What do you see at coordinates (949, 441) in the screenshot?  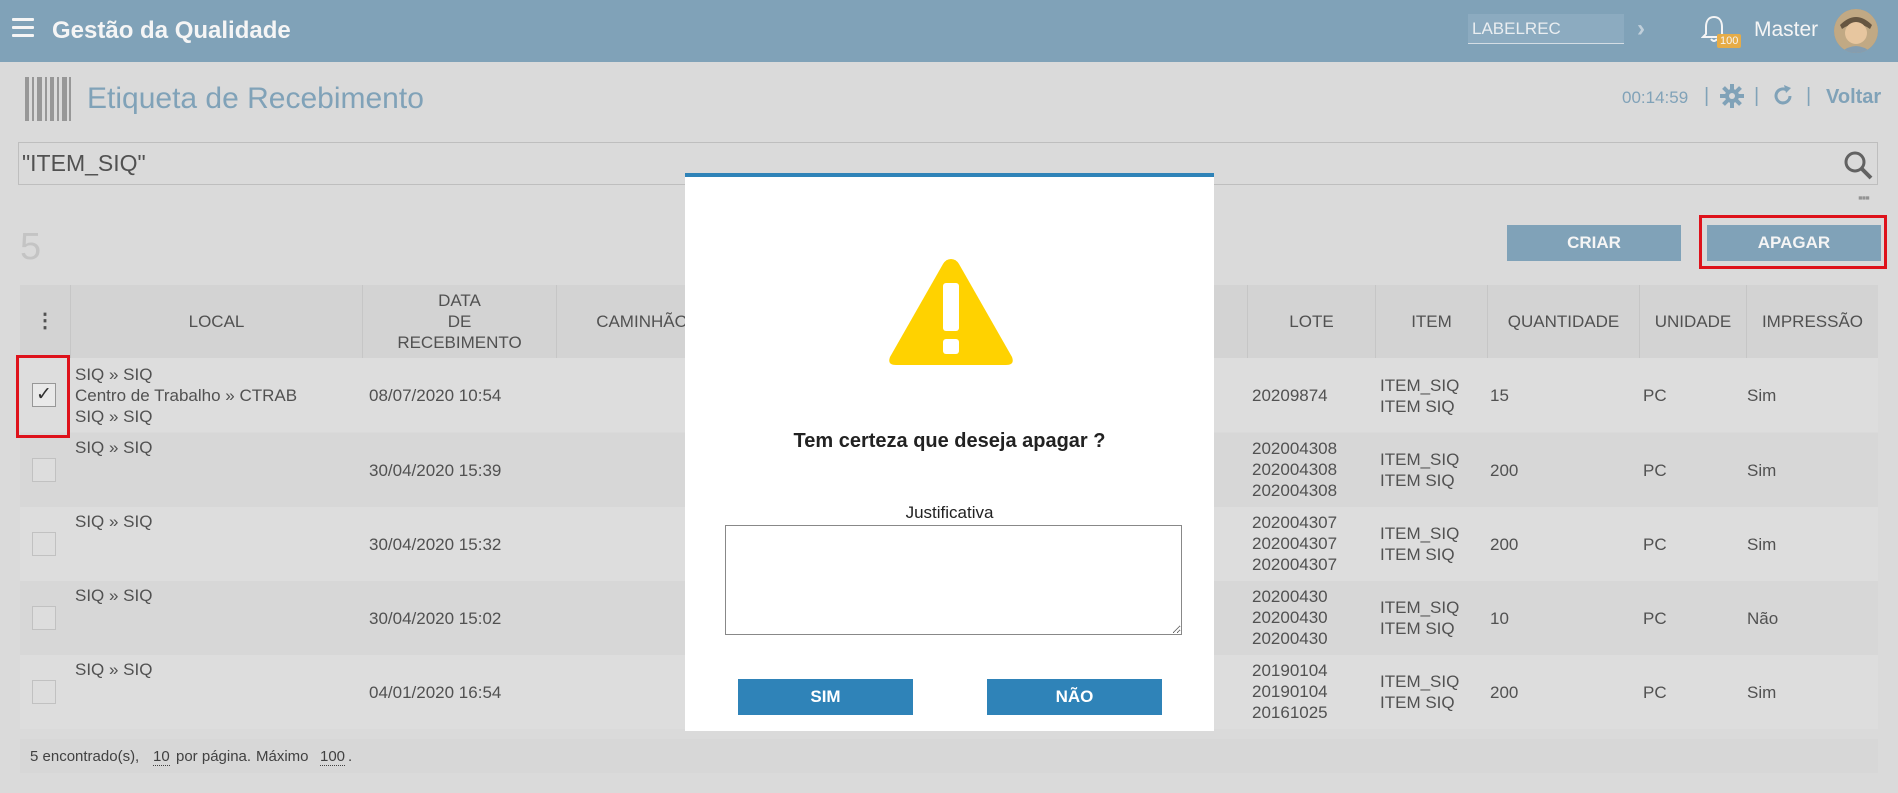 I see `confirm-question: Tem certeza que deseja apagar ?` at bounding box center [949, 441].